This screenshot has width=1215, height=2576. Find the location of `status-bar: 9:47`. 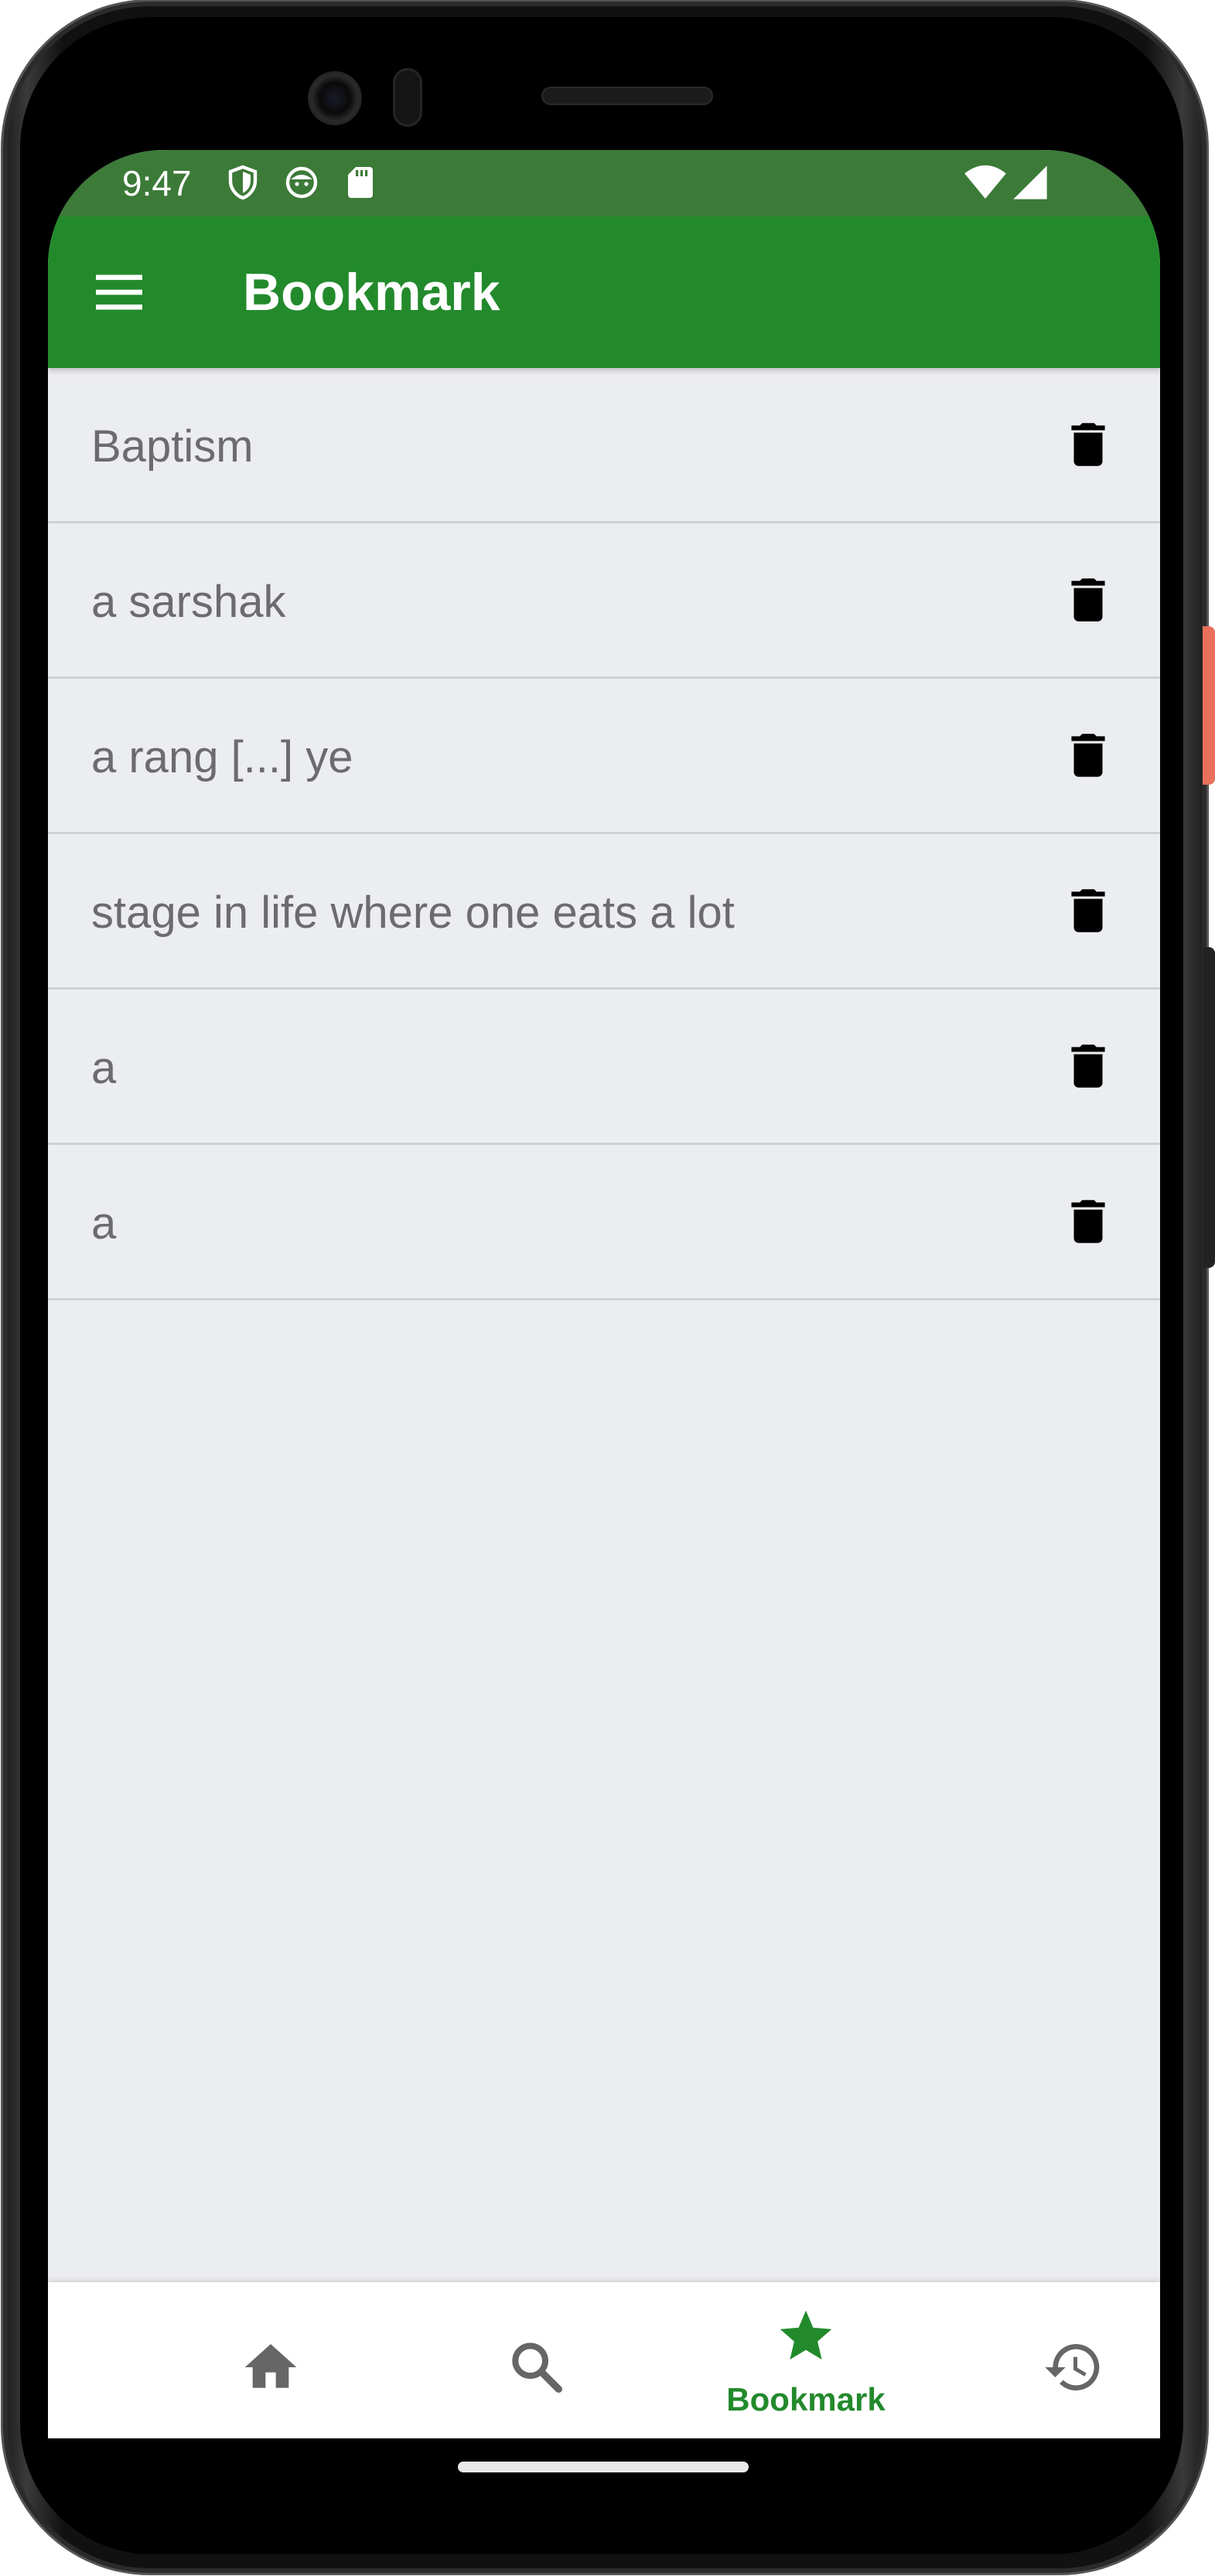

status-bar: 9:47 is located at coordinates (604, 183).